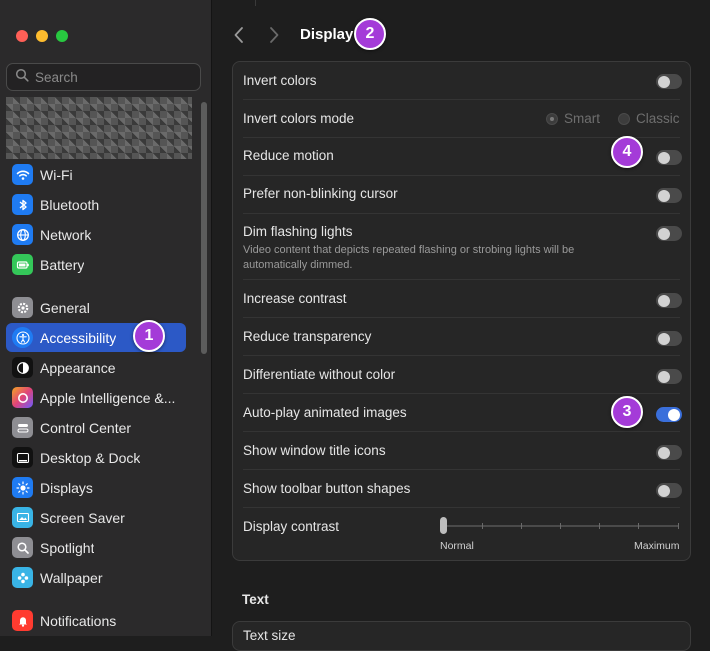  I want to click on appearance-icon, so click(22, 367).